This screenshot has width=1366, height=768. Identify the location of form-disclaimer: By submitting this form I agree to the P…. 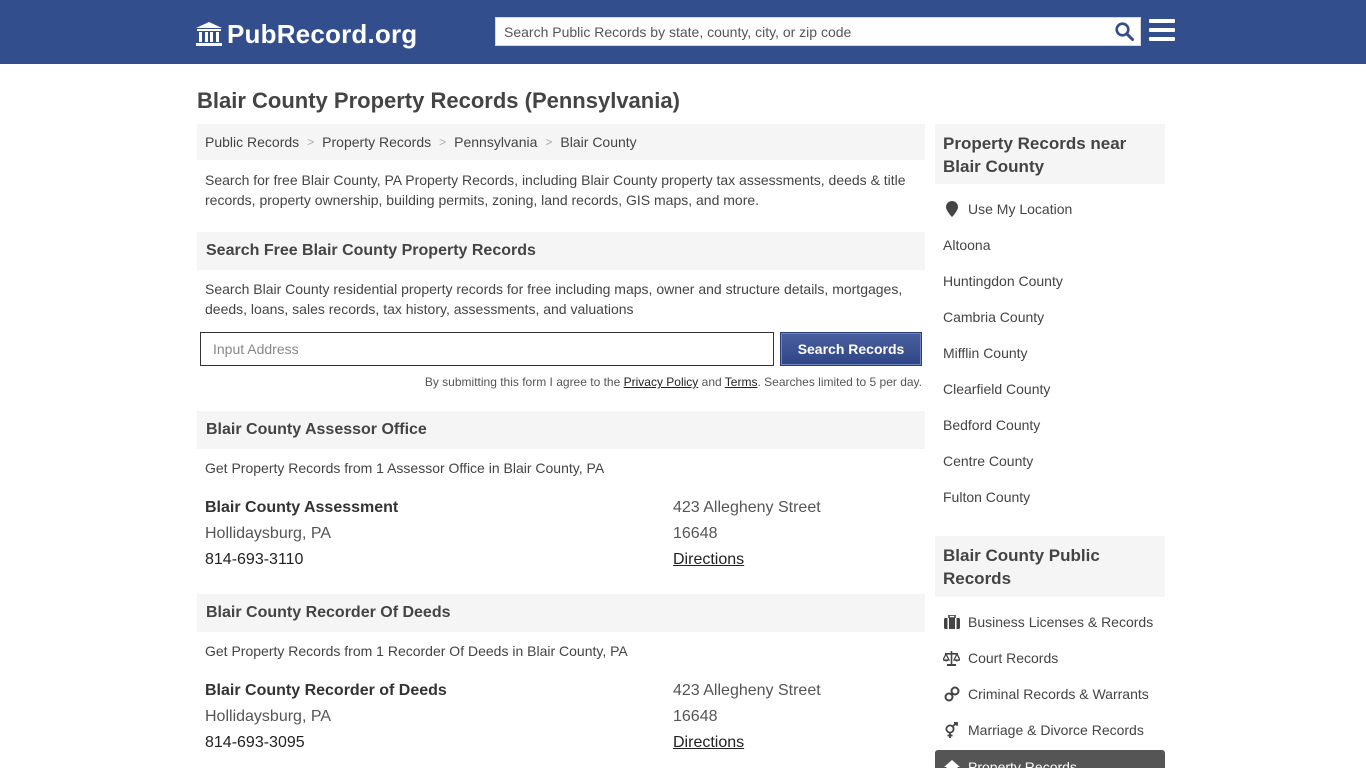
(561, 382).